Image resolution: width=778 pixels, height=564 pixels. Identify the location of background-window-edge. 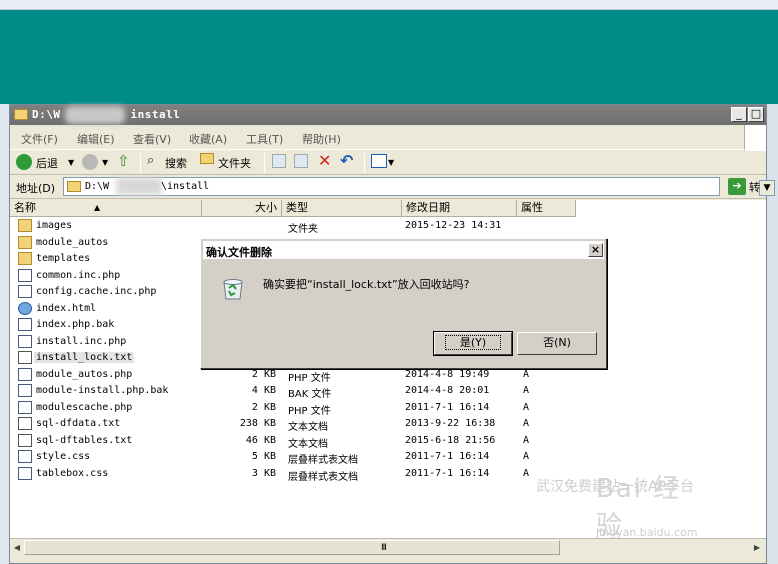
(389, 5).